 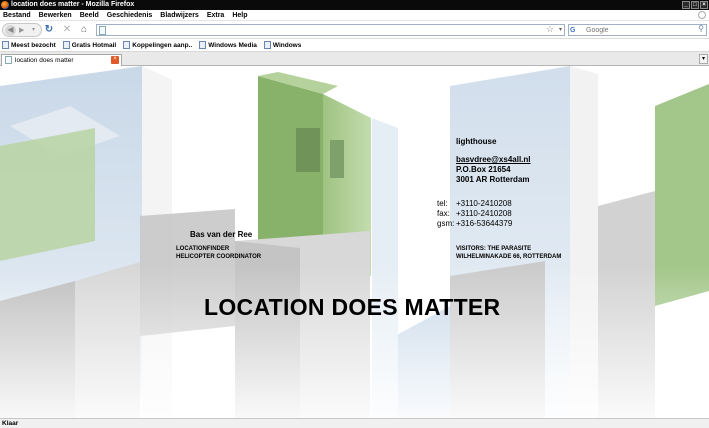 I want to click on close-tab-icon: ×, so click(x=115, y=60).